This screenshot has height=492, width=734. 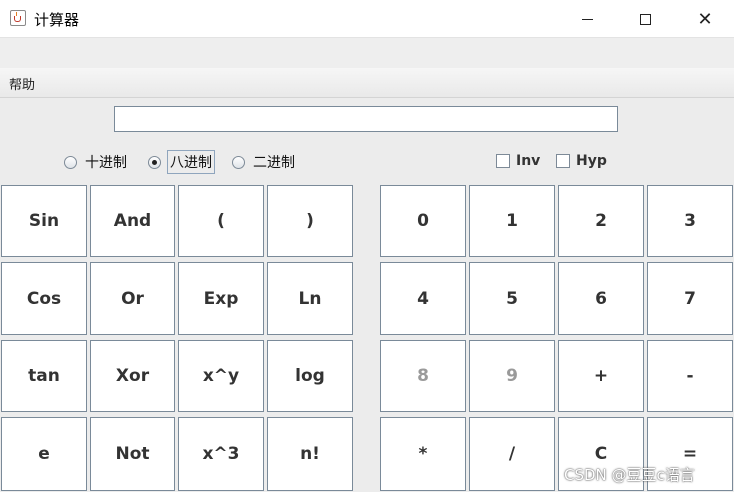 What do you see at coordinates (367, 83) in the screenshot?
I see `menu-bar: 帮助` at bounding box center [367, 83].